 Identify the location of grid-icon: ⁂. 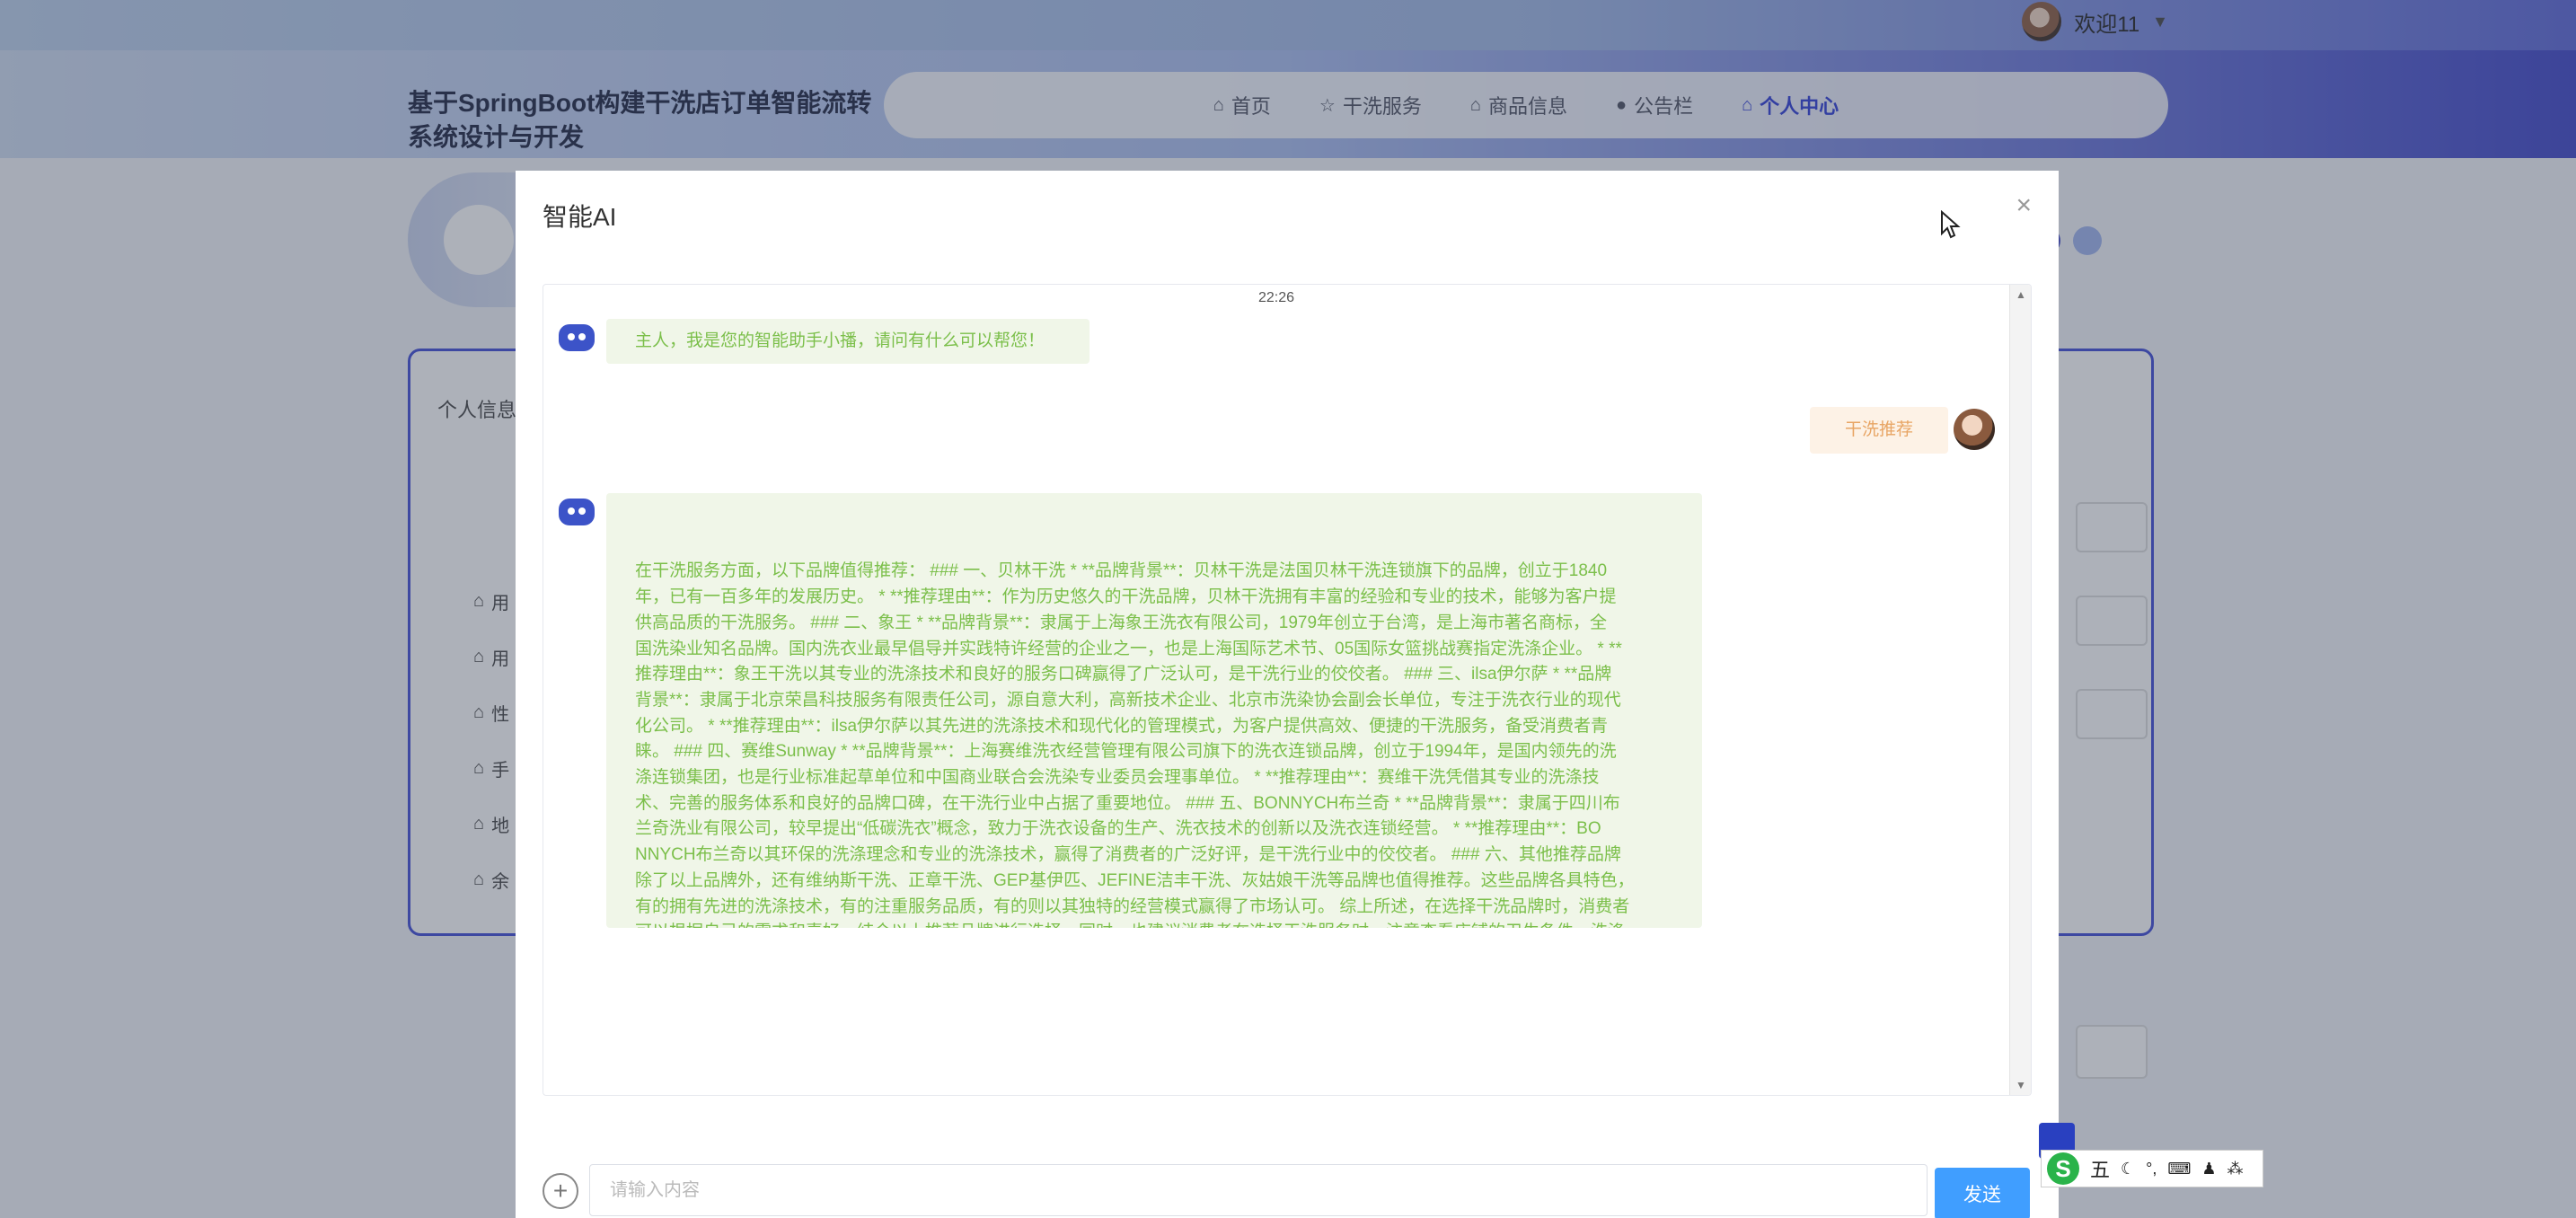
(2235, 1169).